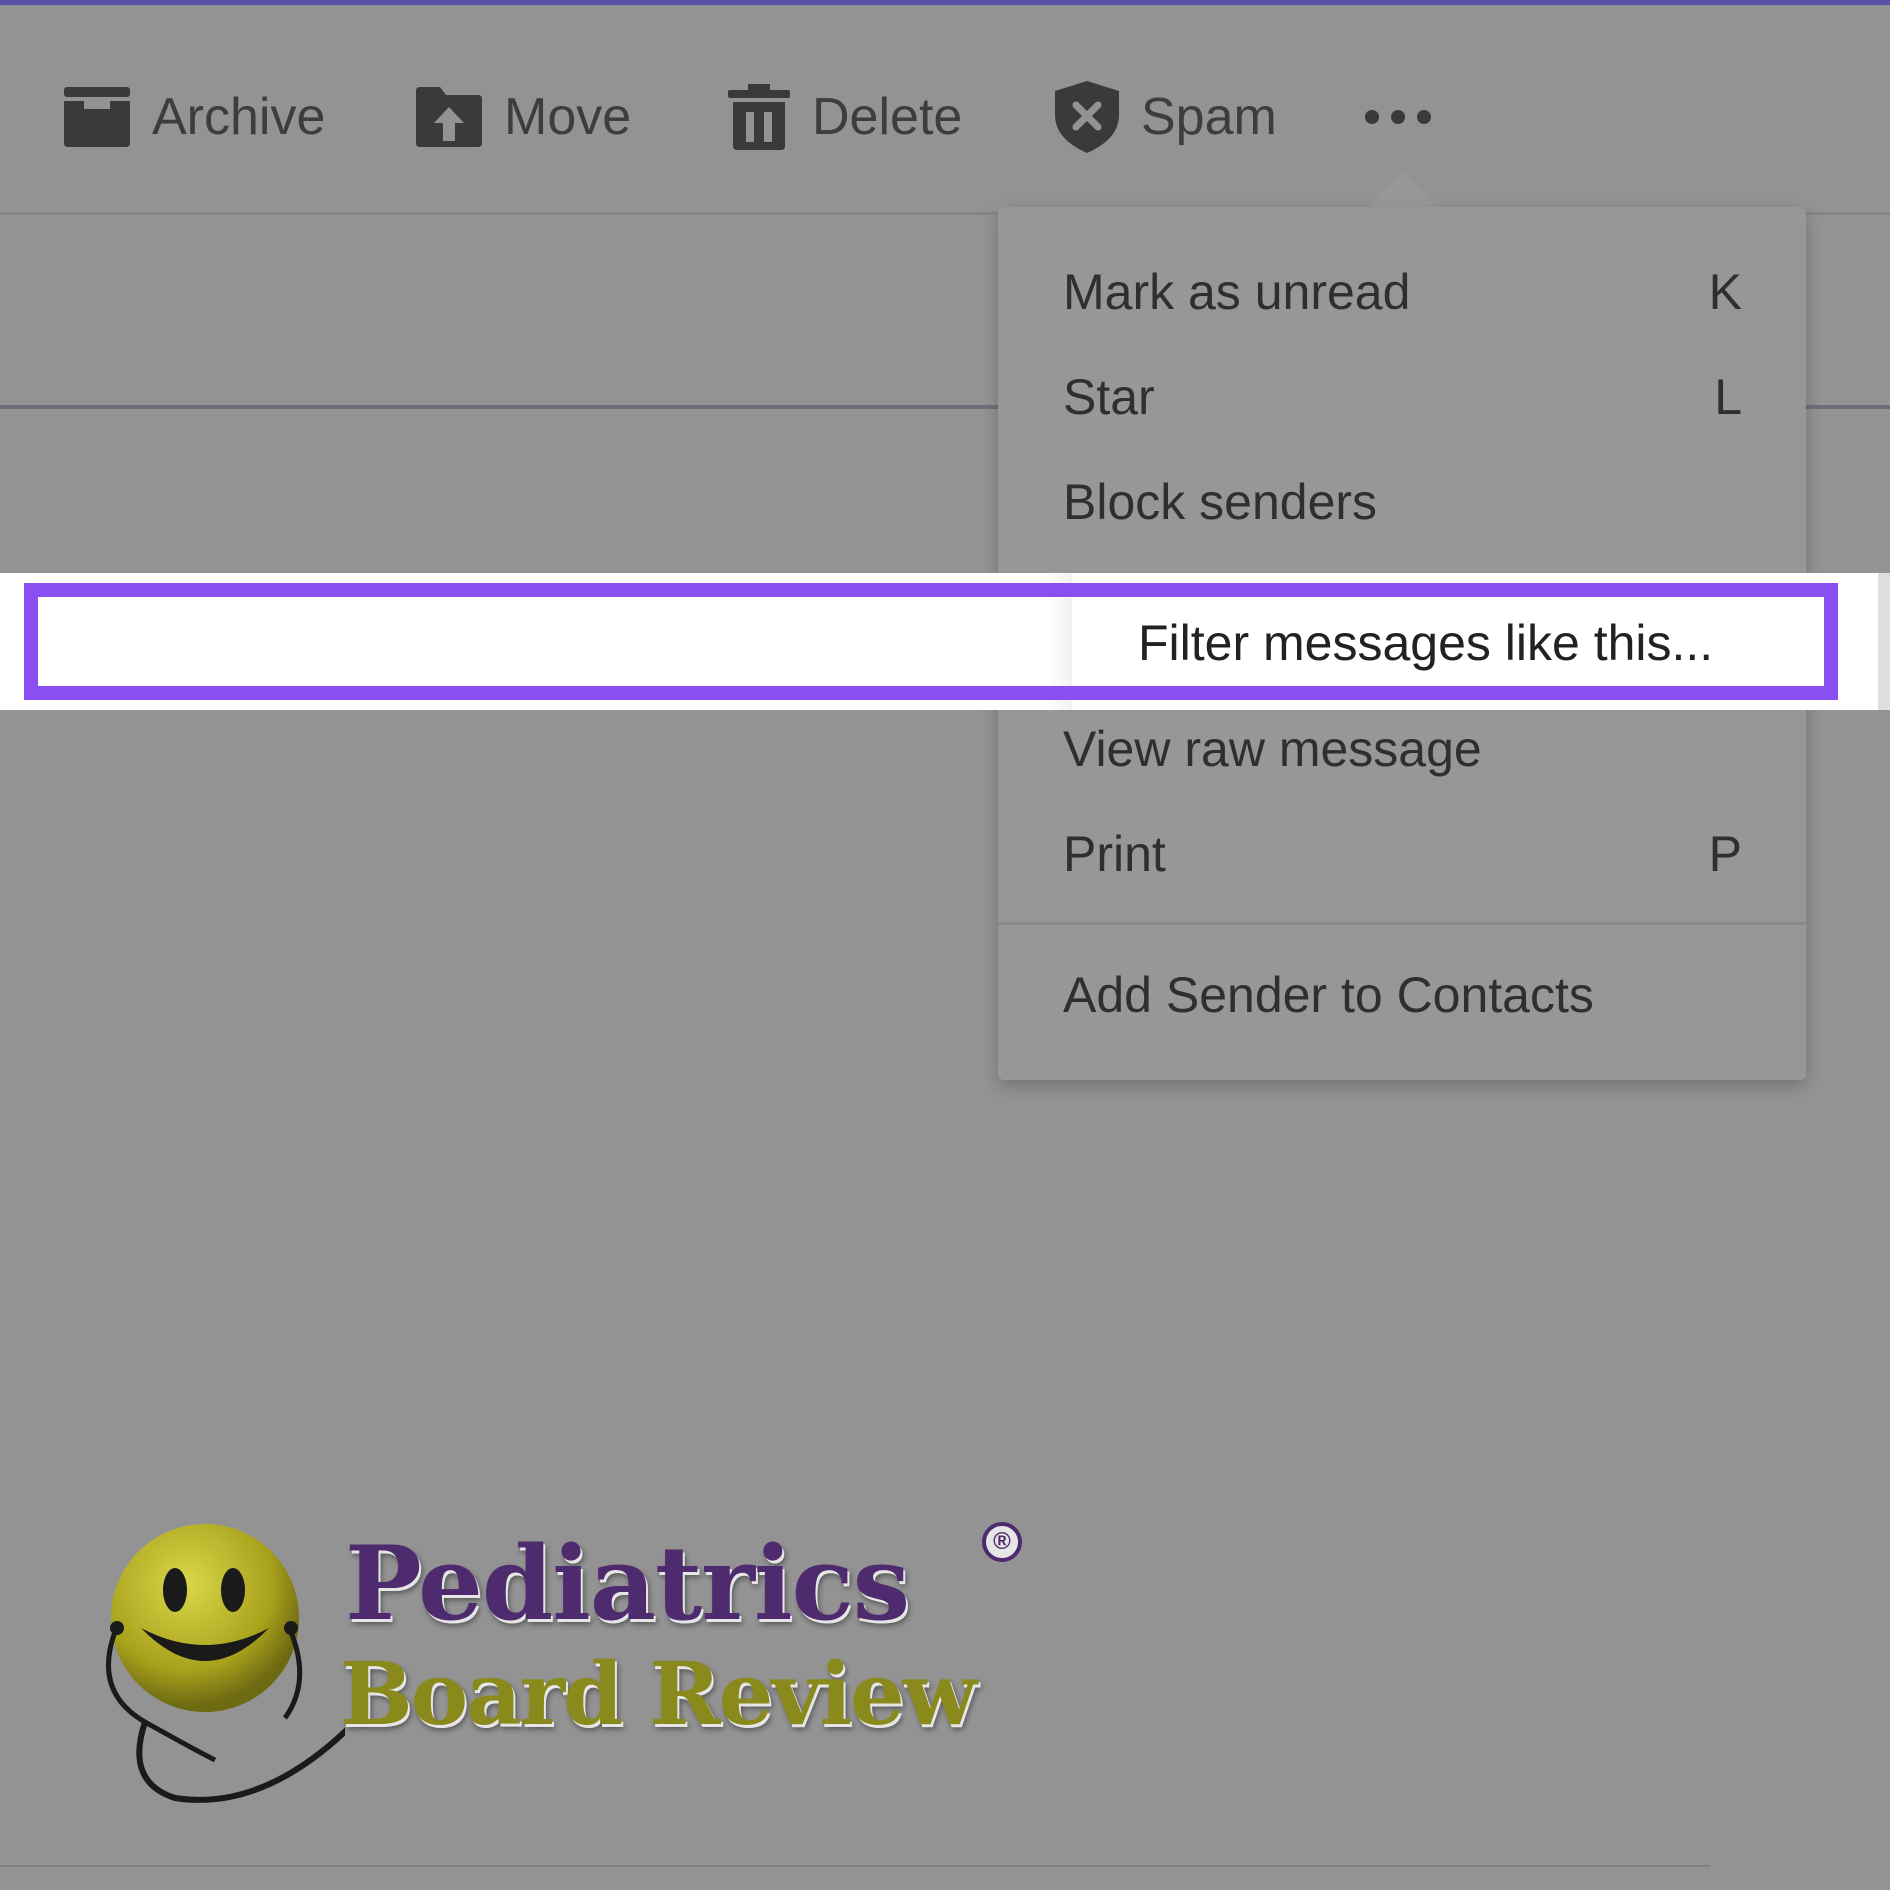  I want to click on more-actions-button, so click(1405, 118).